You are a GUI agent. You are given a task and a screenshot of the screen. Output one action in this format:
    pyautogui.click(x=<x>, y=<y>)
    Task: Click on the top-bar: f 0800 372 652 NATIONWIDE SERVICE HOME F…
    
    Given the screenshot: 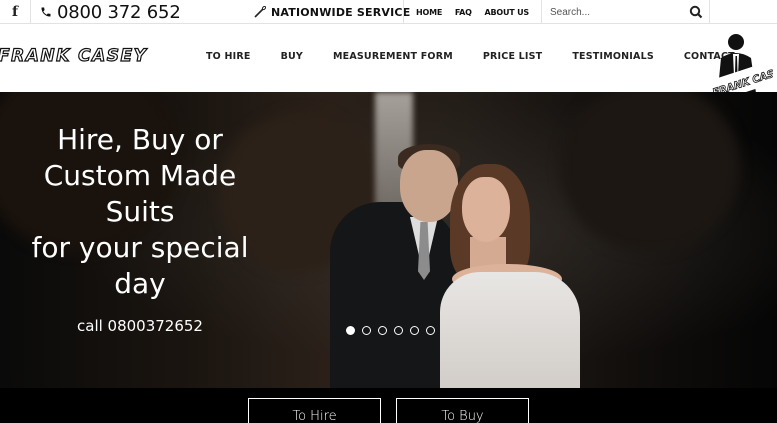 What is the action you would take?
    pyautogui.click(x=388, y=12)
    